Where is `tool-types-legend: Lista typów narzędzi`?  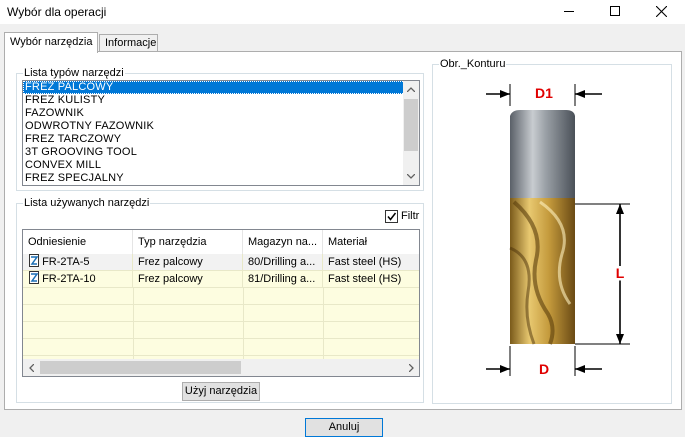
tool-types-legend: Lista typów narzędzi is located at coordinates (74, 73).